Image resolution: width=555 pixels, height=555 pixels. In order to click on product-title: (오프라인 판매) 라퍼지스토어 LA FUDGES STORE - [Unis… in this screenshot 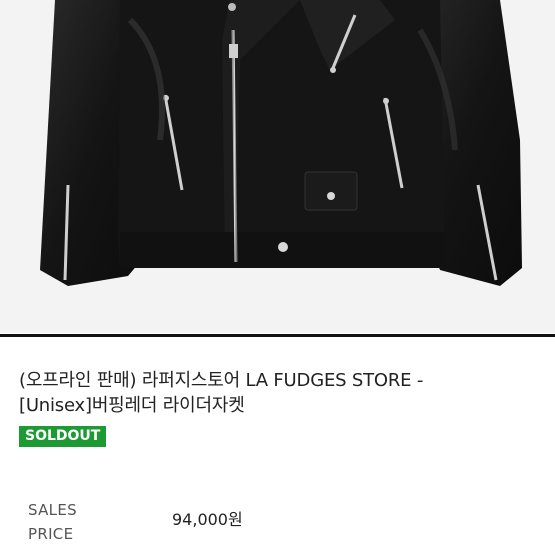, I will do `click(279, 393)`.